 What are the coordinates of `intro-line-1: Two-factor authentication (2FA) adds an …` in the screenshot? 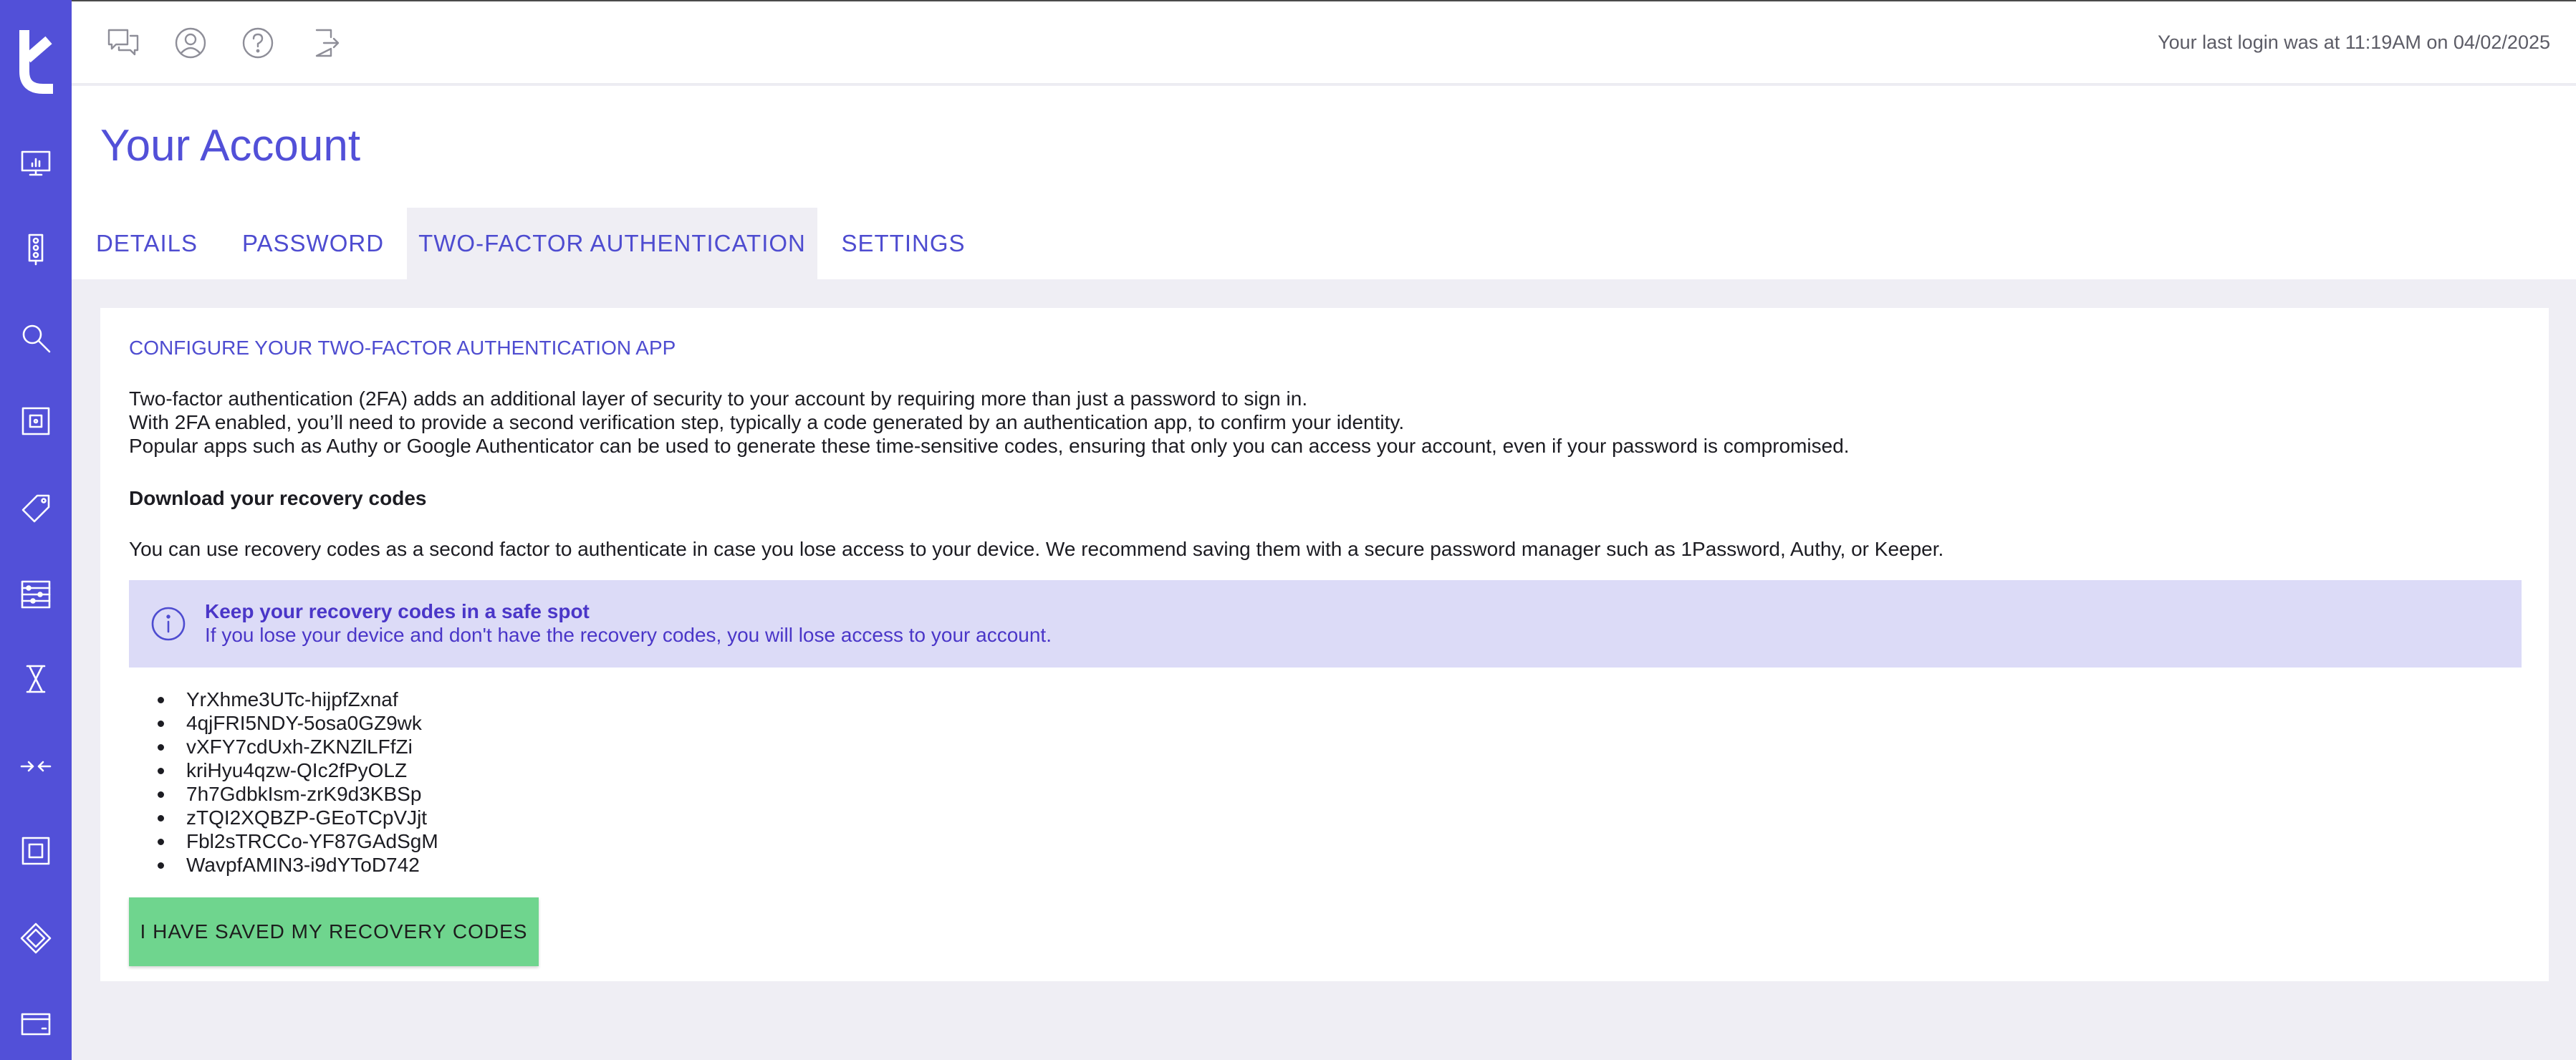 It's located at (719, 398).